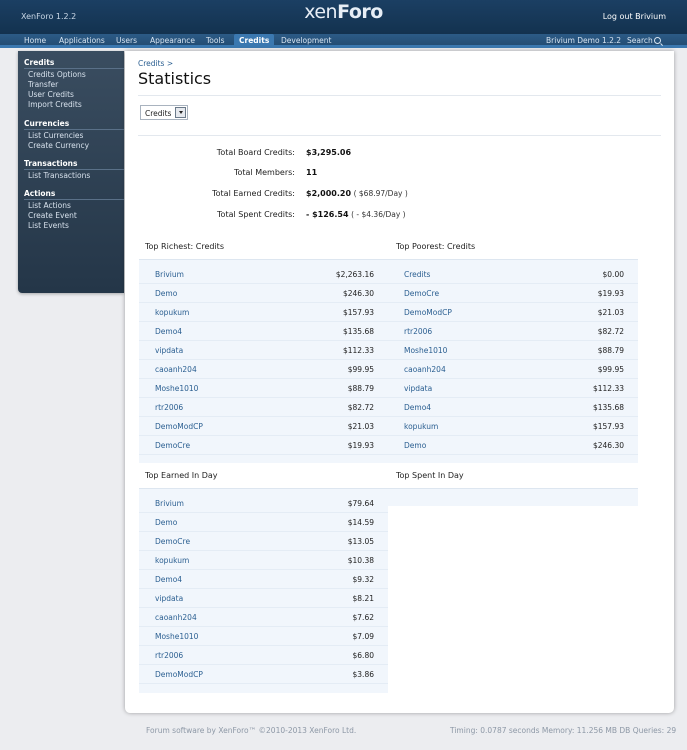 The width and height of the screenshot is (687, 750). I want to click on credit-amount: $2,263.16, so click(354, 274).